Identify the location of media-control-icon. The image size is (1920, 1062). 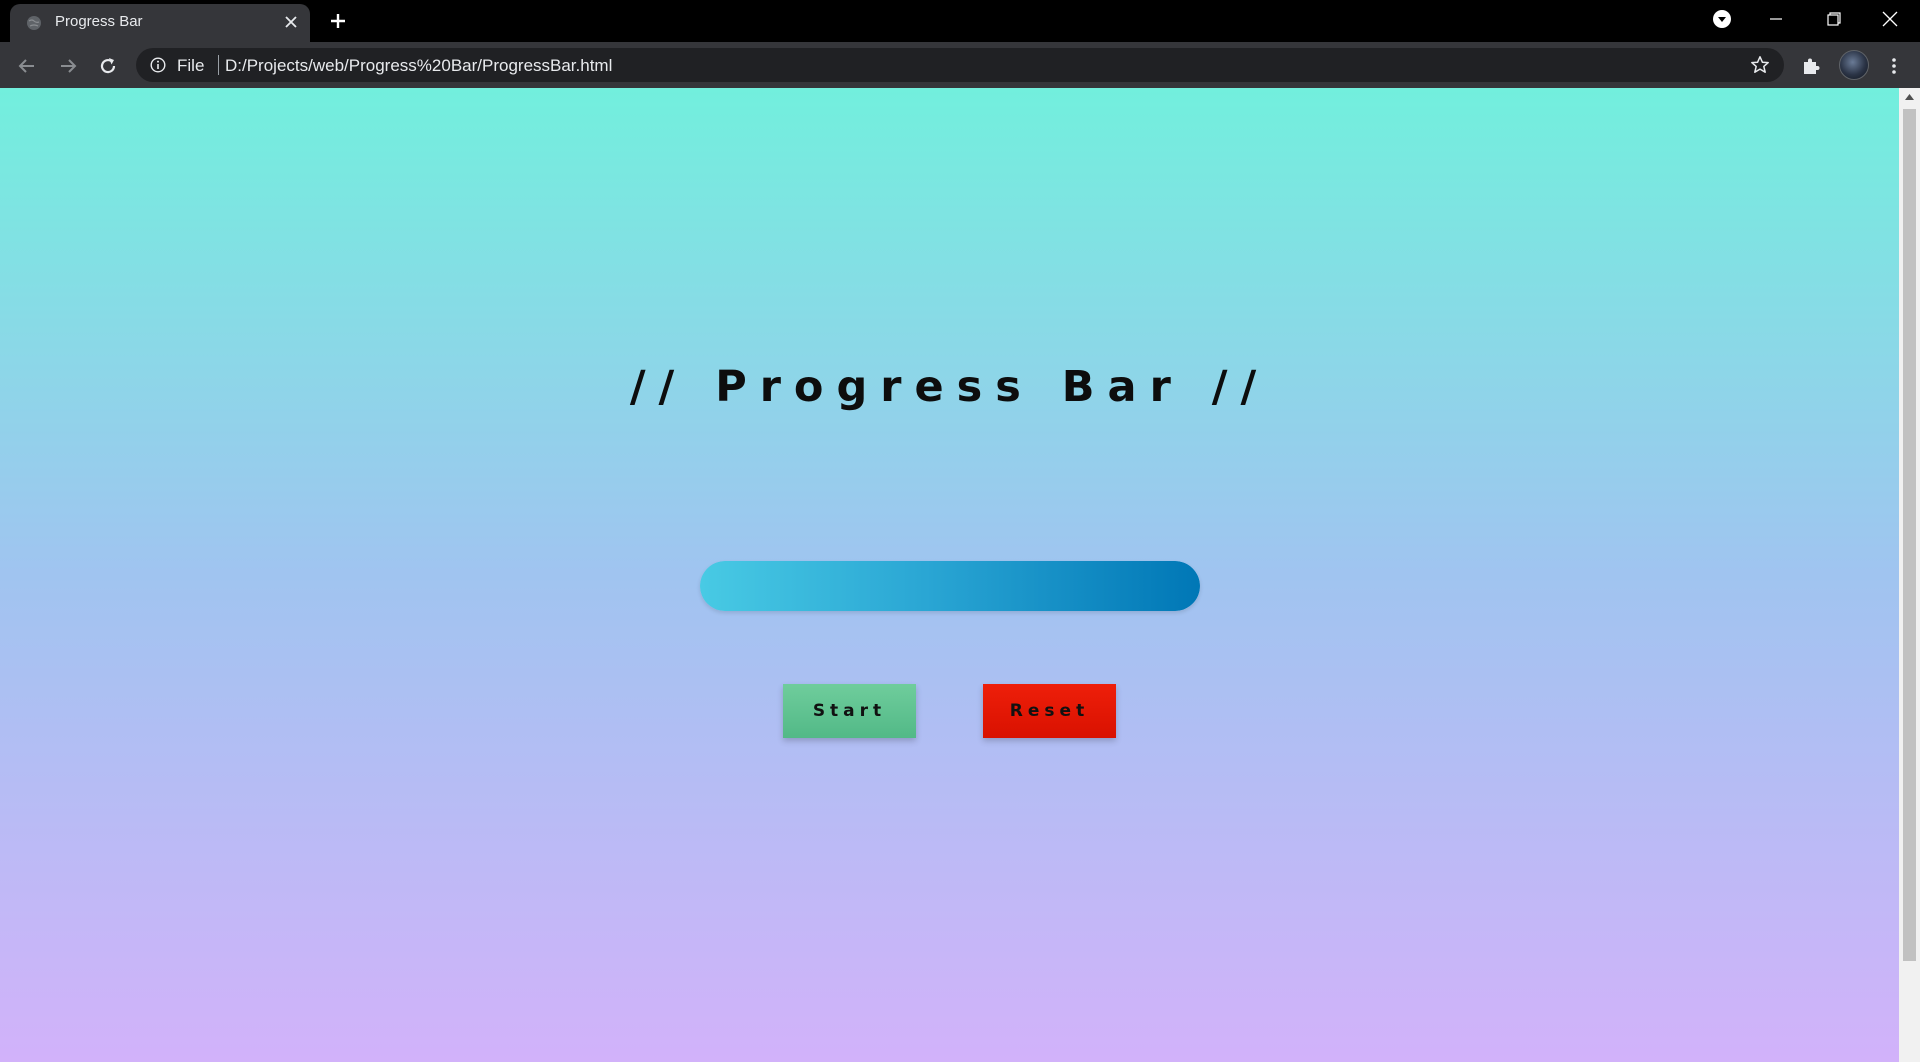
(1722, 19).